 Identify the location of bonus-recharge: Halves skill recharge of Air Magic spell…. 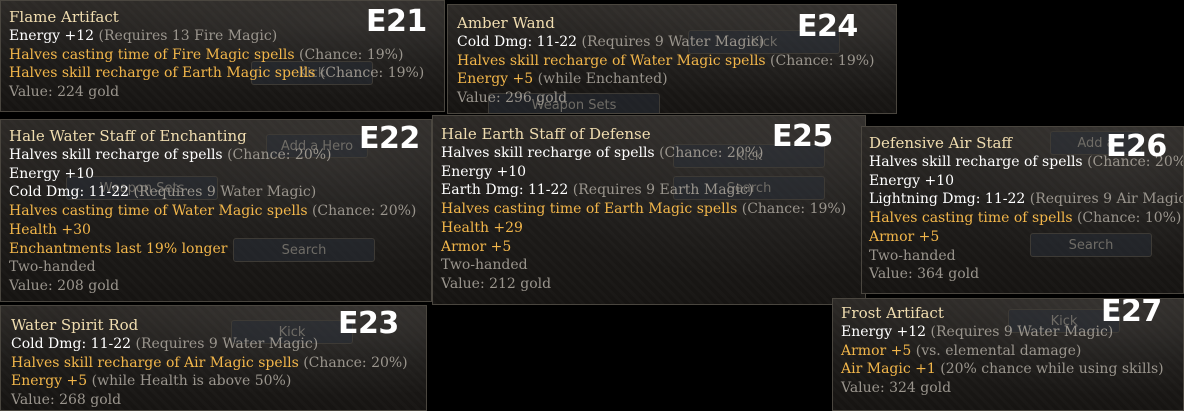
(155, 362).